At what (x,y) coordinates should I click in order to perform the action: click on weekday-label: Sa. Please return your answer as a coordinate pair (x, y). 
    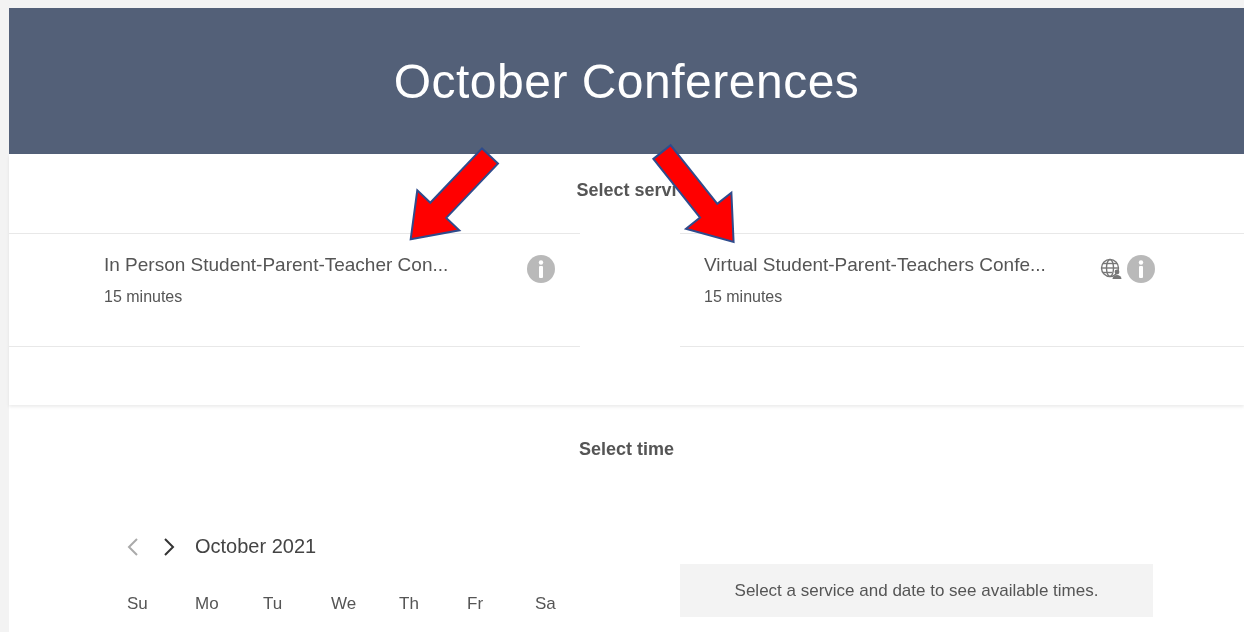
    Looking at the image, I should click on (546, 604).